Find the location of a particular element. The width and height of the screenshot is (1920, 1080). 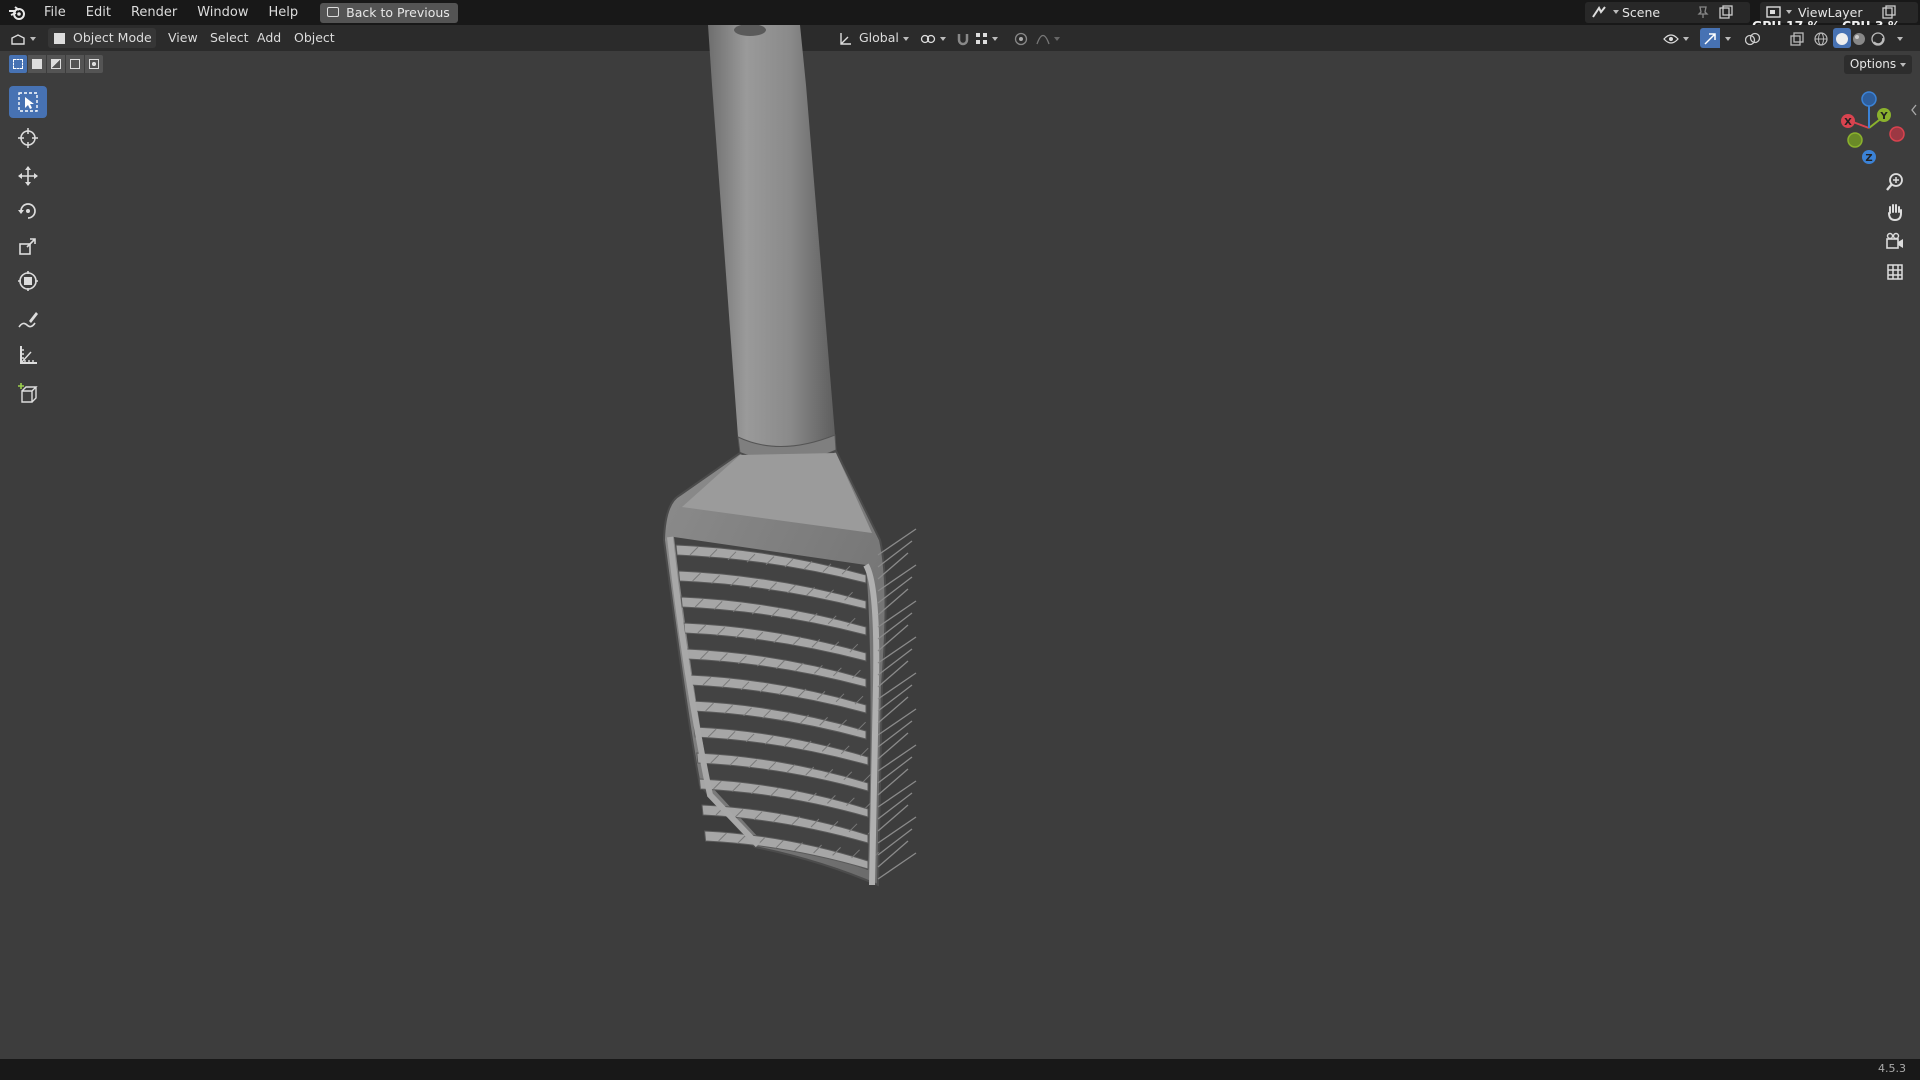

tool-rotate is located at coordinates (28, 211).